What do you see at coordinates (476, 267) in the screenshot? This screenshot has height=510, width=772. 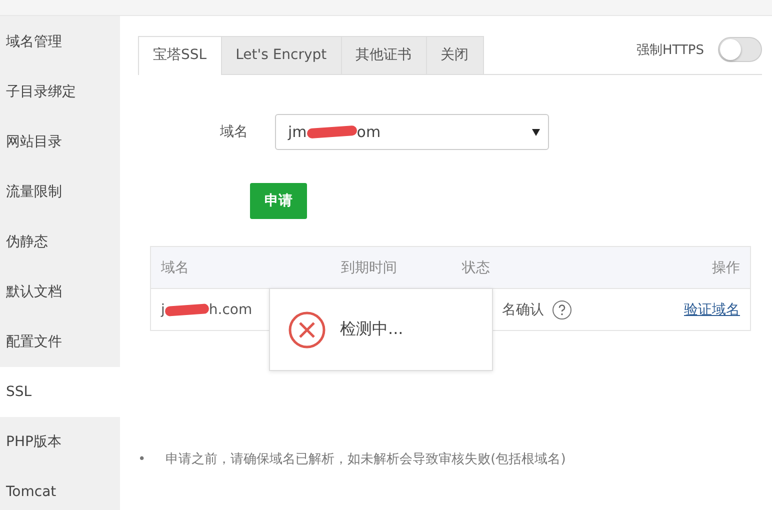 I see `column-header: 状态` at bounding box center [476, 267].